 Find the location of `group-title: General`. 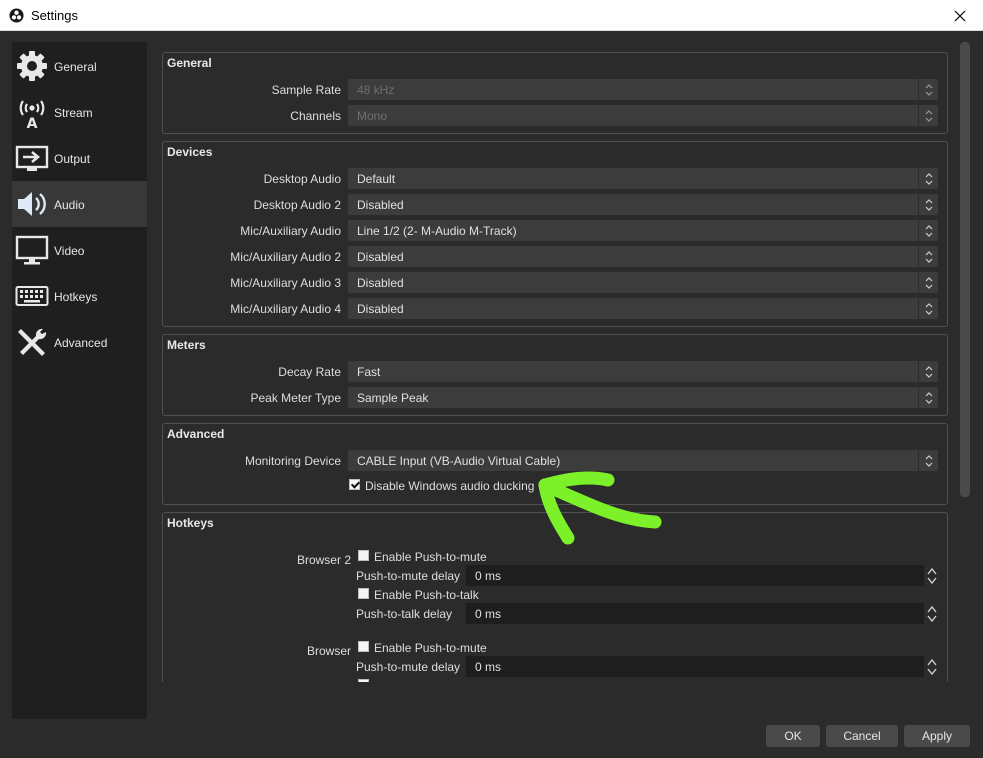

group-title: General is located at coordinates (189, 63).